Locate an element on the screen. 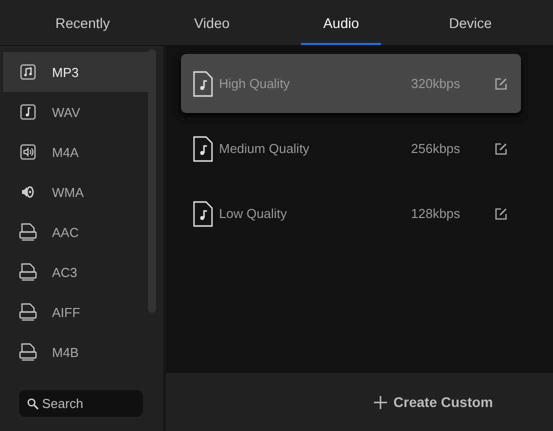 The height and width of the screenshot is (431, 553). create-custom-button: Create Custom is located at coordinates (433, 402).